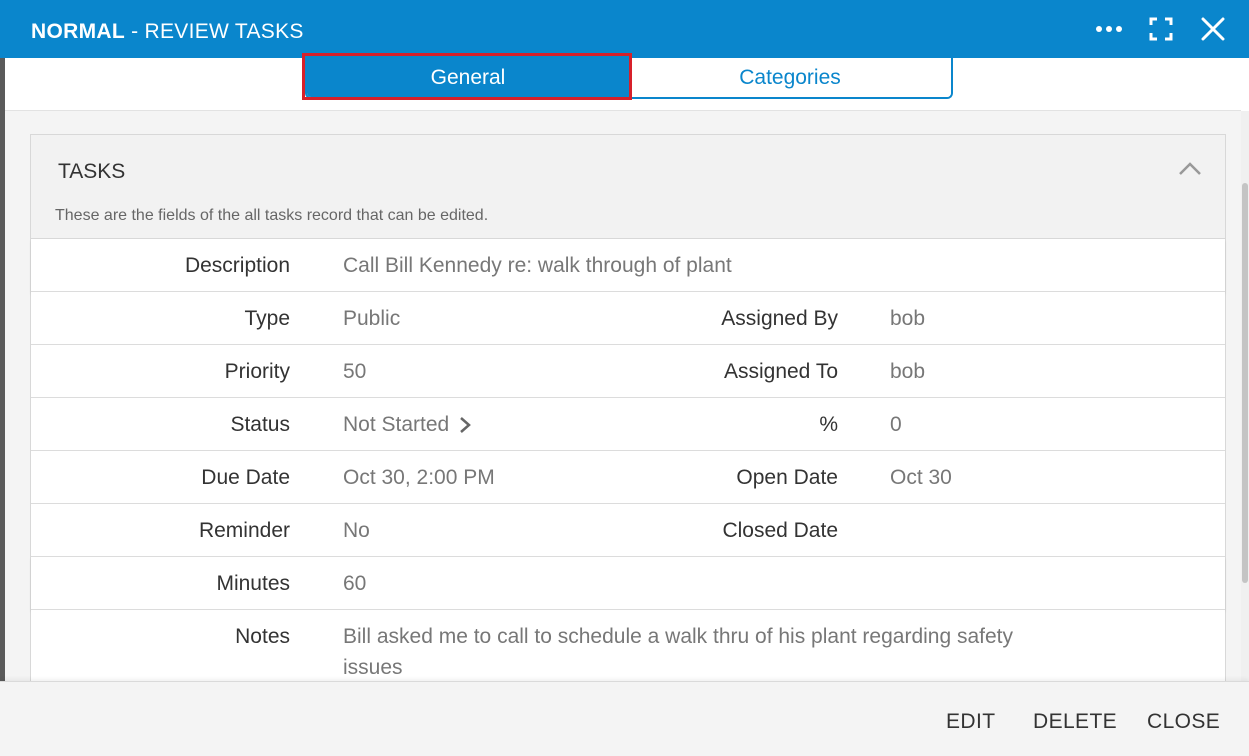  What do you see at coordinates (262, 636) in the screenshot?
I see `notes-label: Notes` at bounding box center [262, 636].